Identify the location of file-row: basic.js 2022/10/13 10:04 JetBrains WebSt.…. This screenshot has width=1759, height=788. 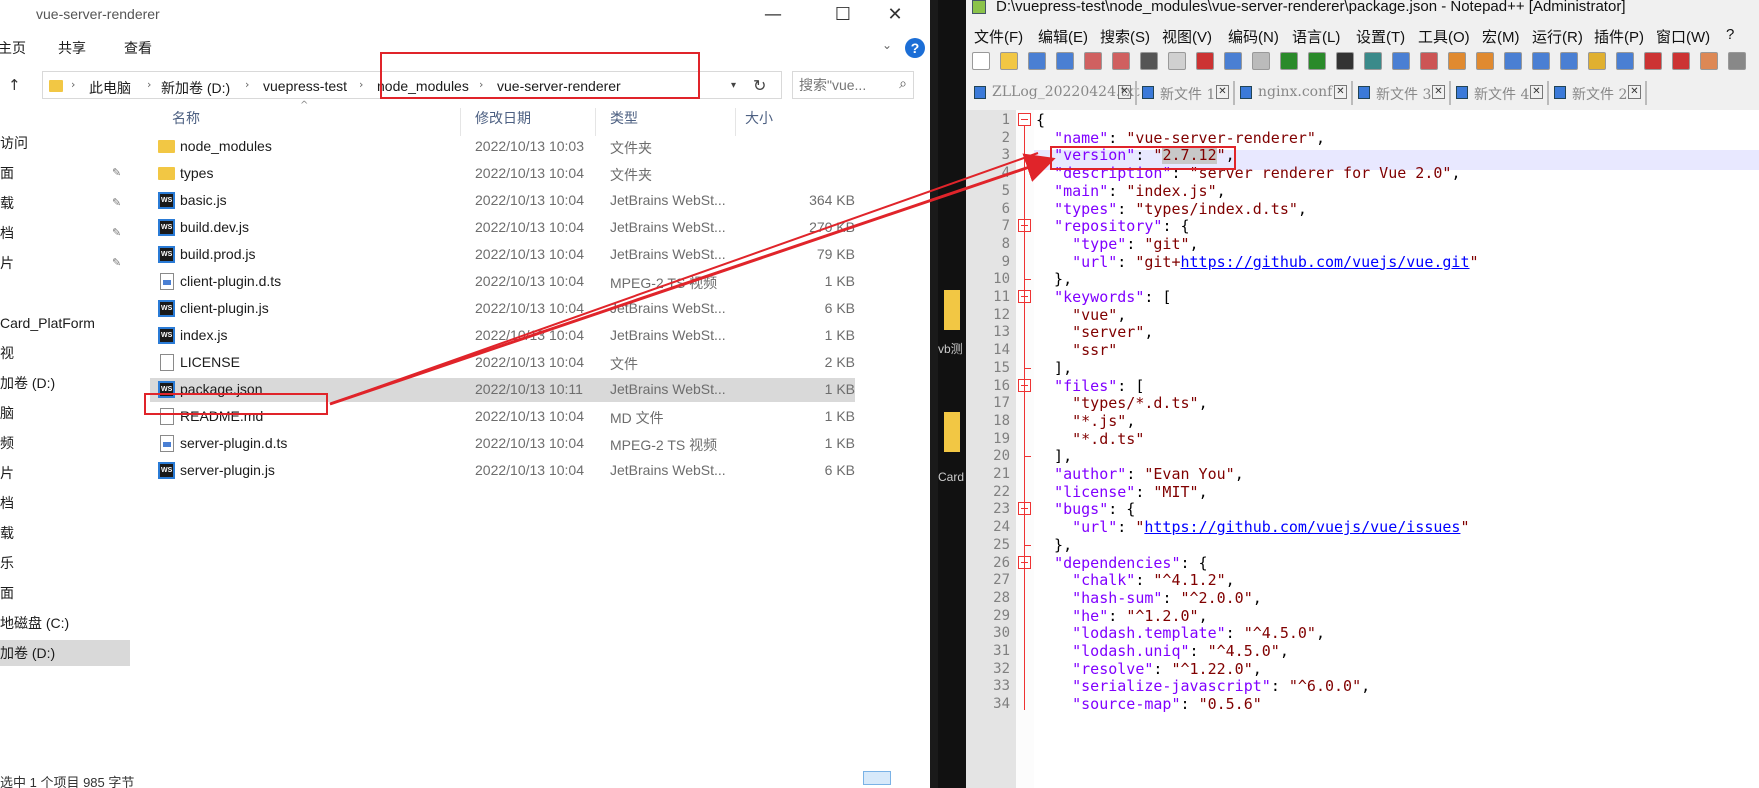
(502, 201).